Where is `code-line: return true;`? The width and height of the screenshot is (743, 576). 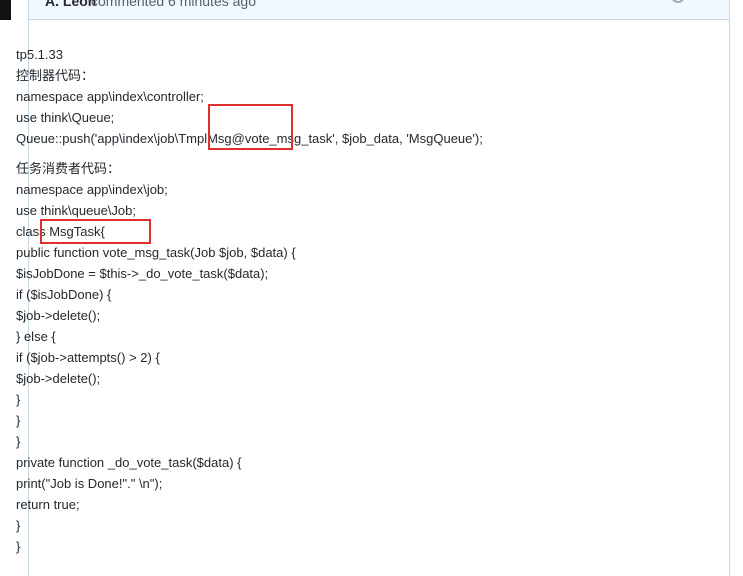 code-line: return true; is located at coordinates (48, 504).